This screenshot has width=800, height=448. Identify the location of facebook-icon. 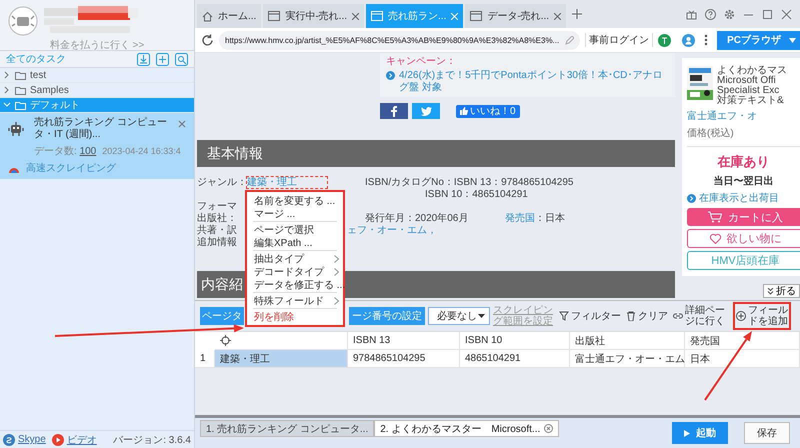
(394, 111).